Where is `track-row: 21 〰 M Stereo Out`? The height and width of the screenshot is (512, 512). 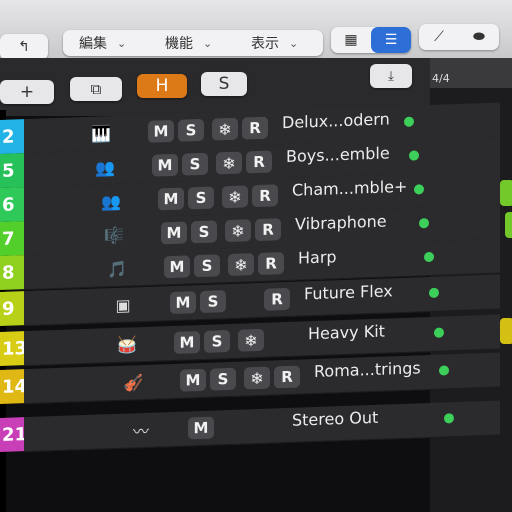
track-row: 21 〰 M Stereo Out is located at coordinates (250, 426).